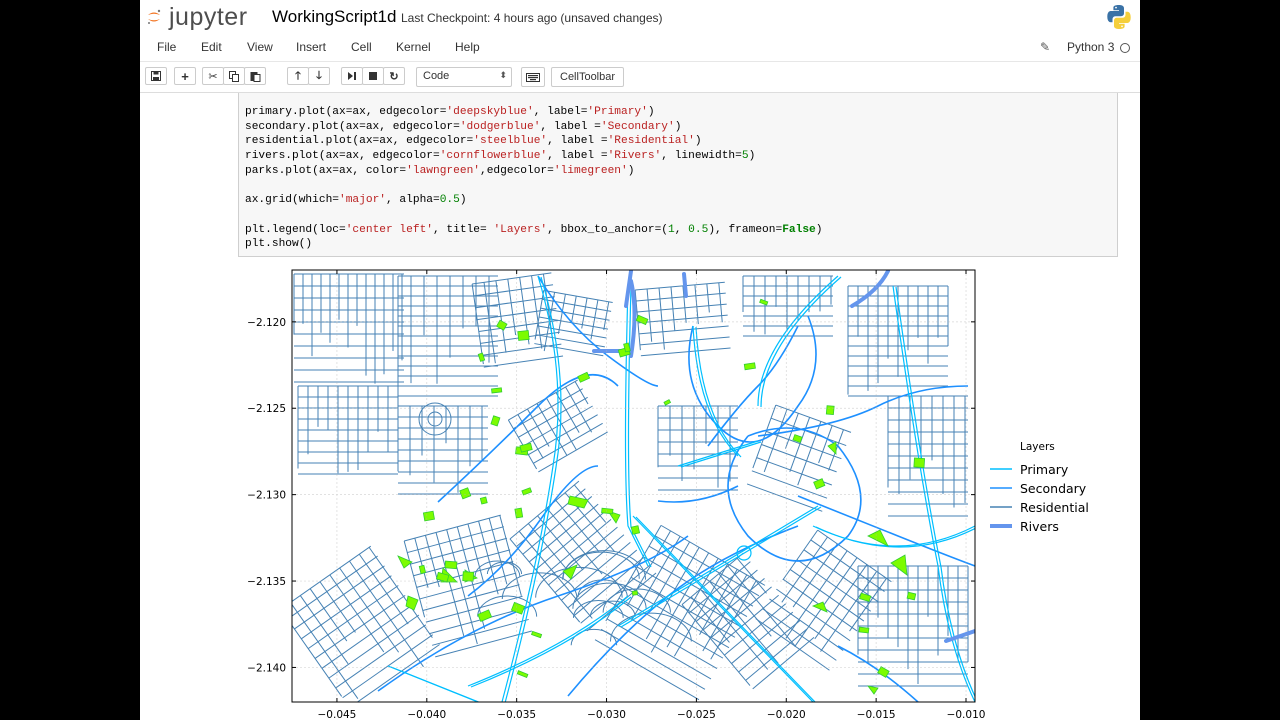 This screenshot has height=720, width=1280. I want to click on legend-label: Primary, so click(1044, 469).